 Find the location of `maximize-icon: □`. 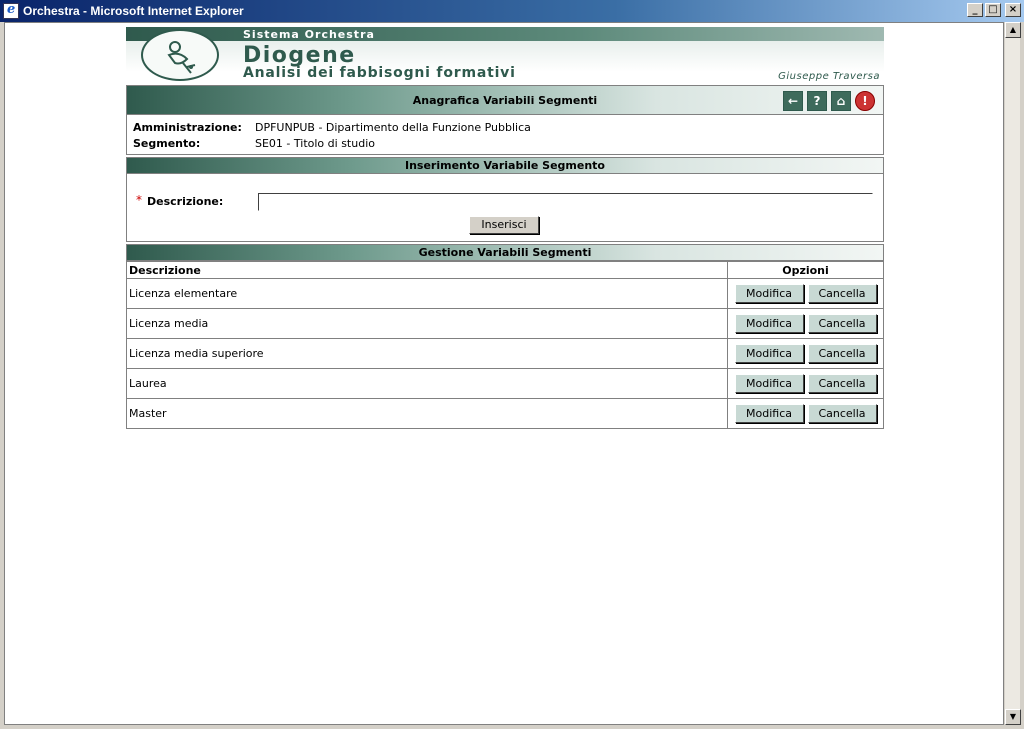

maximize-icon: □ is located at coordinates (993, 10).